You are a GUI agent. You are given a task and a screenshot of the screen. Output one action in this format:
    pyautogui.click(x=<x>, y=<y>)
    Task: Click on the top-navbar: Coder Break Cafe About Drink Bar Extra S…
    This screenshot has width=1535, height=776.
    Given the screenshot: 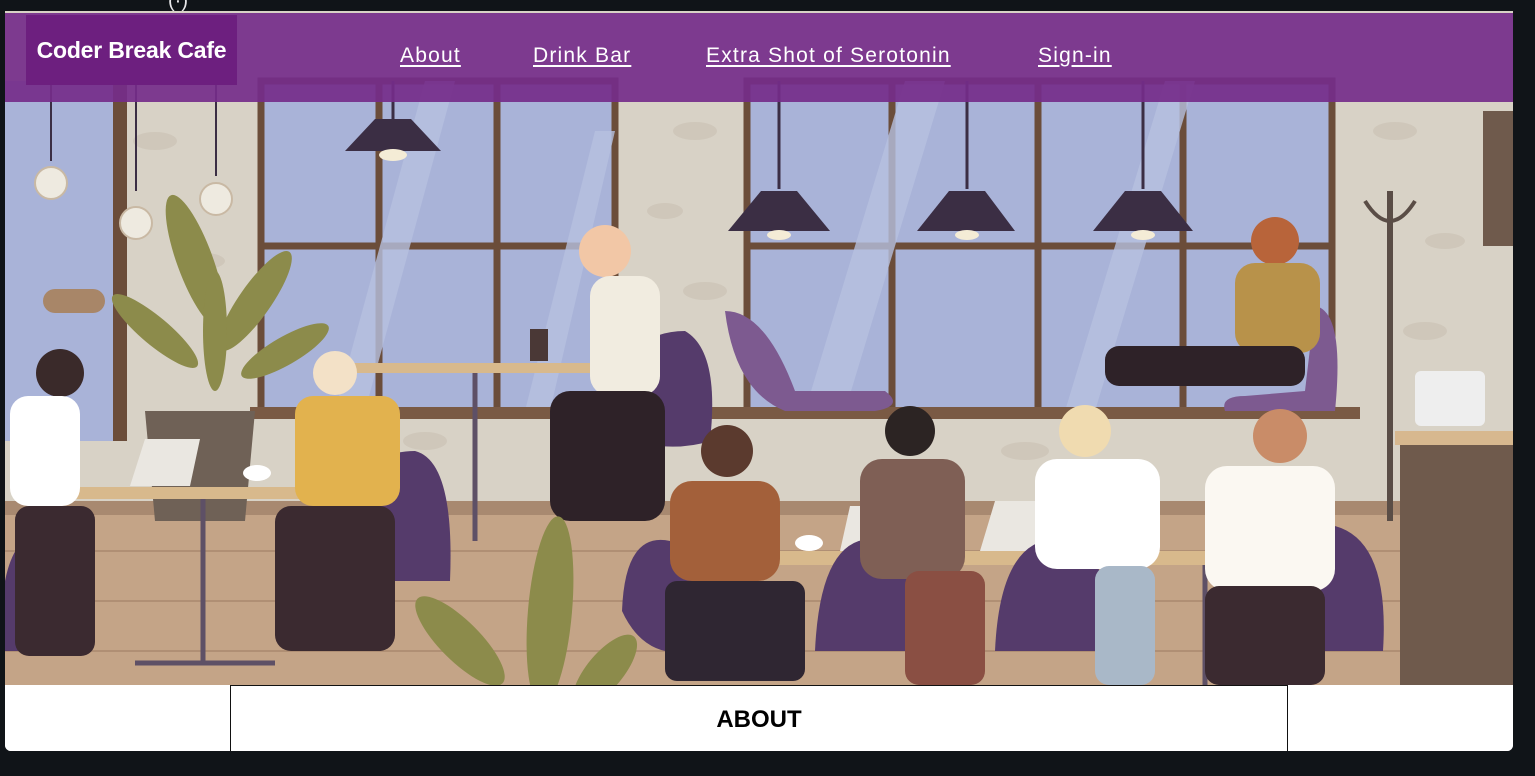 What is the action you would take?
    pyautogui.click(x=759, y=57)
    